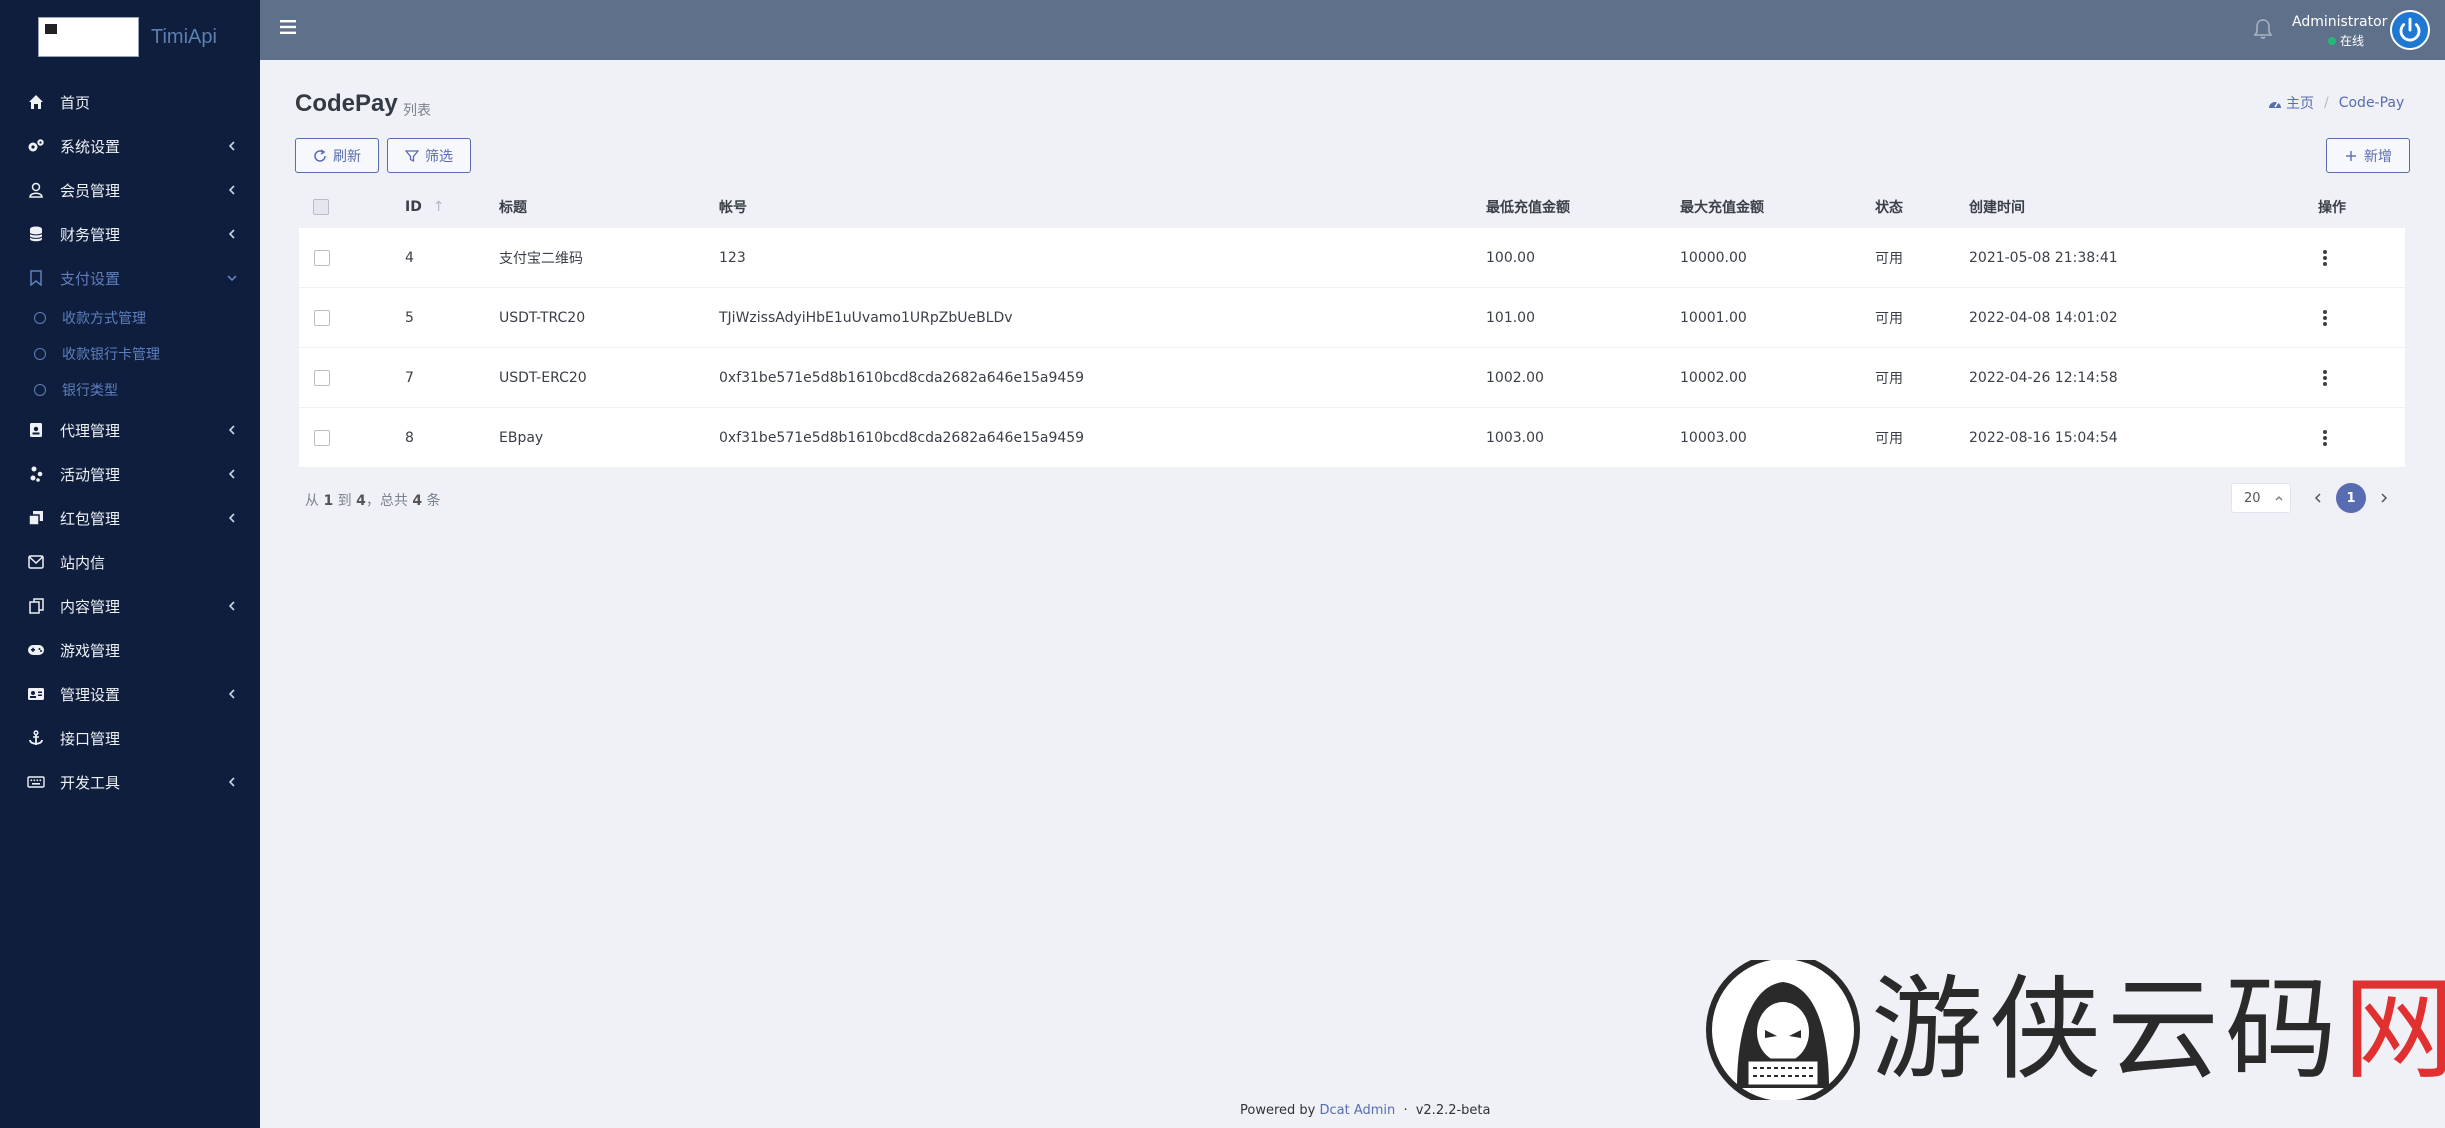 Image resolution: width=2445 pixels, height=1128 pixels. I want to click on brand-logo, so click(88, 37).